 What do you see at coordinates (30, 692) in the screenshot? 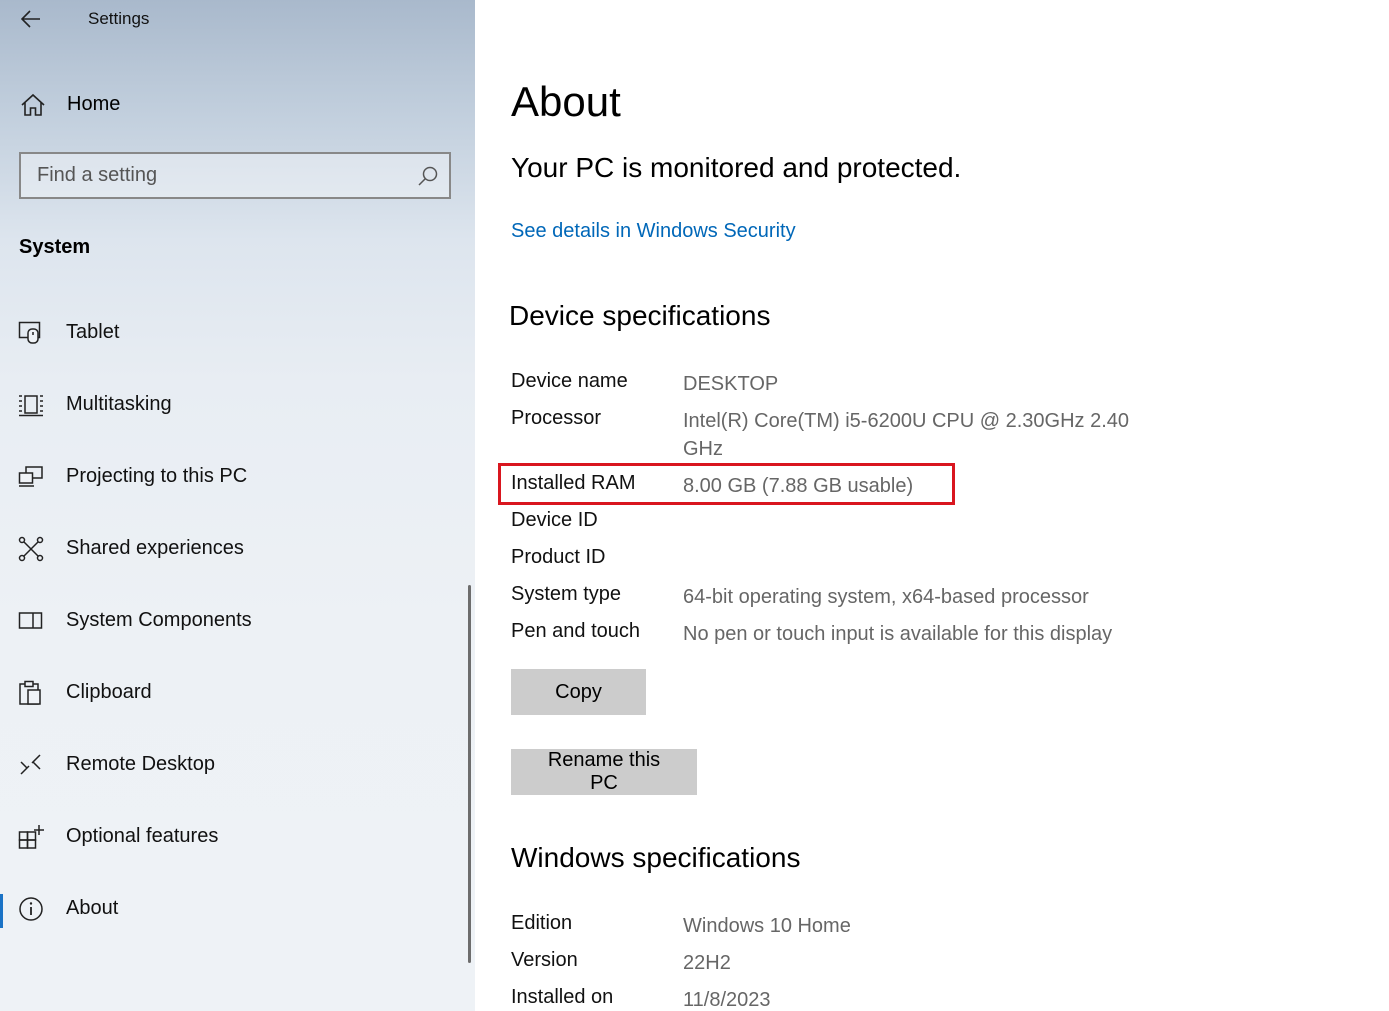
I see `clipboard-icon` at bounding box center [30, 692].